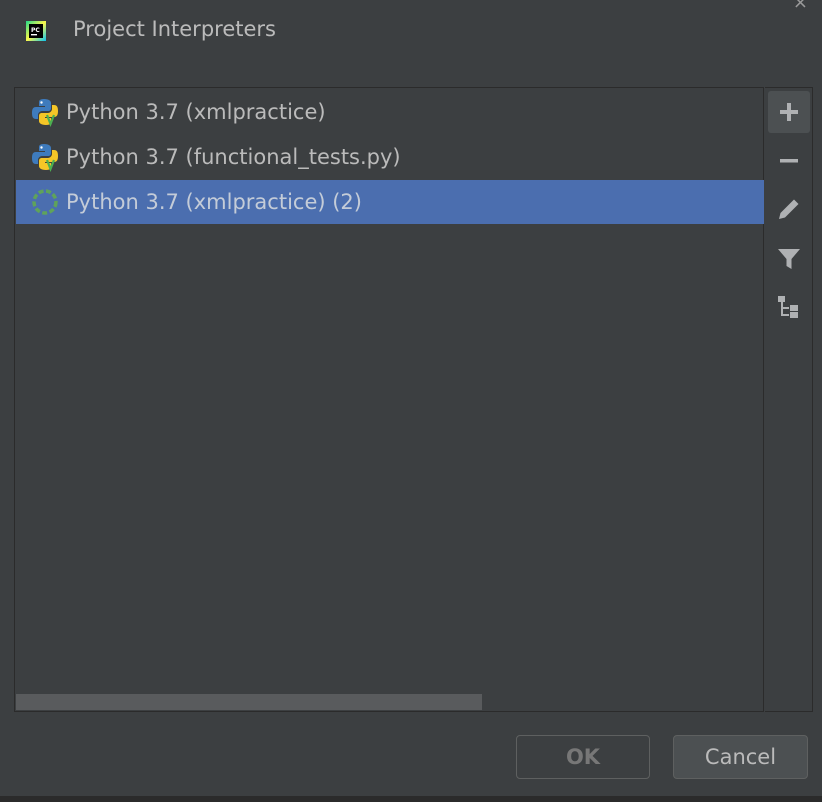 The image size is (822, 802). I want to click on list-item: Python 3.7 (functional_tests.py), so click(390, 157).